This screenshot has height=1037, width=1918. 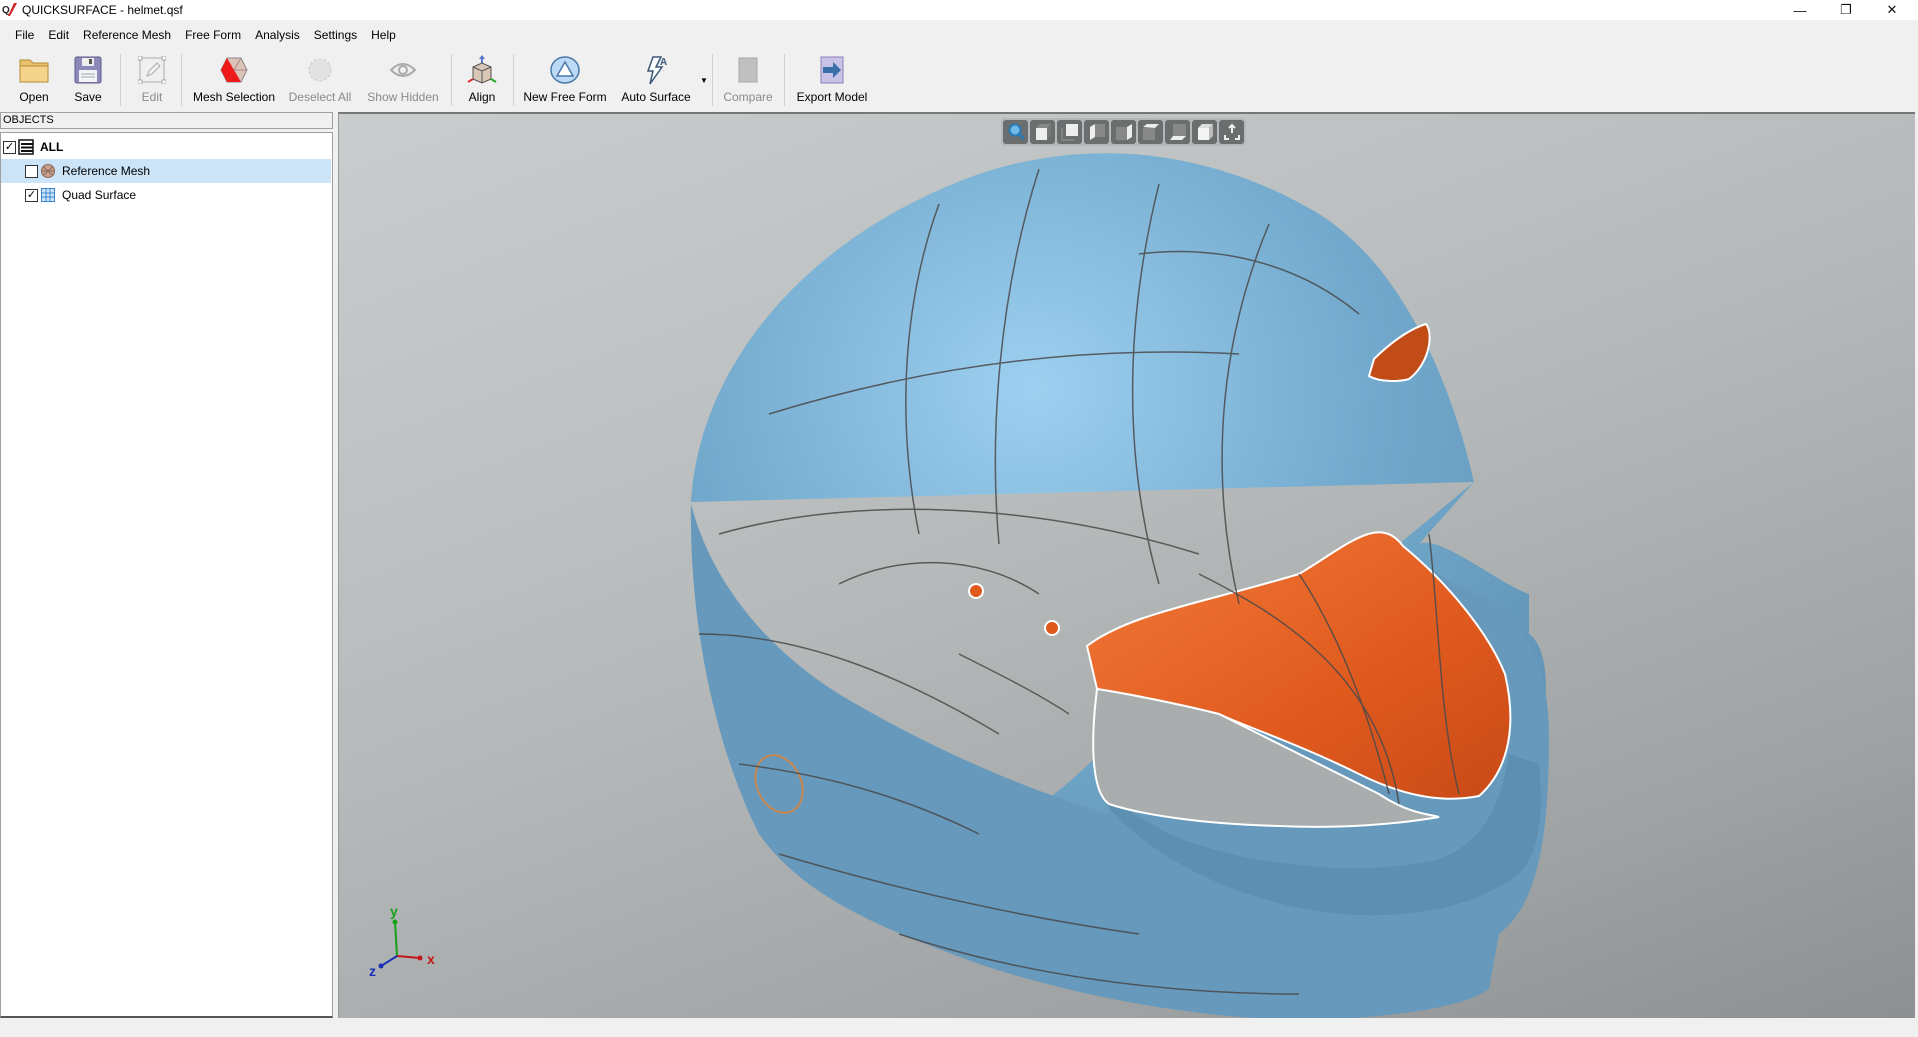 What do you see at coordinates (403, 81) in the screenshot?
I see `show-hidden-button: Show Hidden` at bounding box center [403, 81].